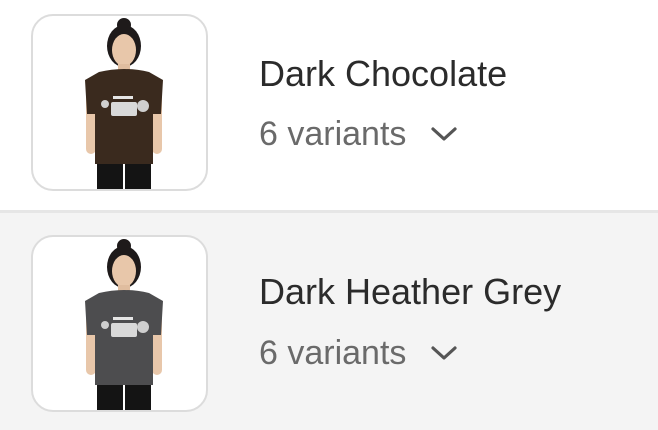 This screenshot has width=658, height=430. Describe the element at coordinates (383, 73) in the screenshot. I see `color-title: Dark Chocolate` at that location.